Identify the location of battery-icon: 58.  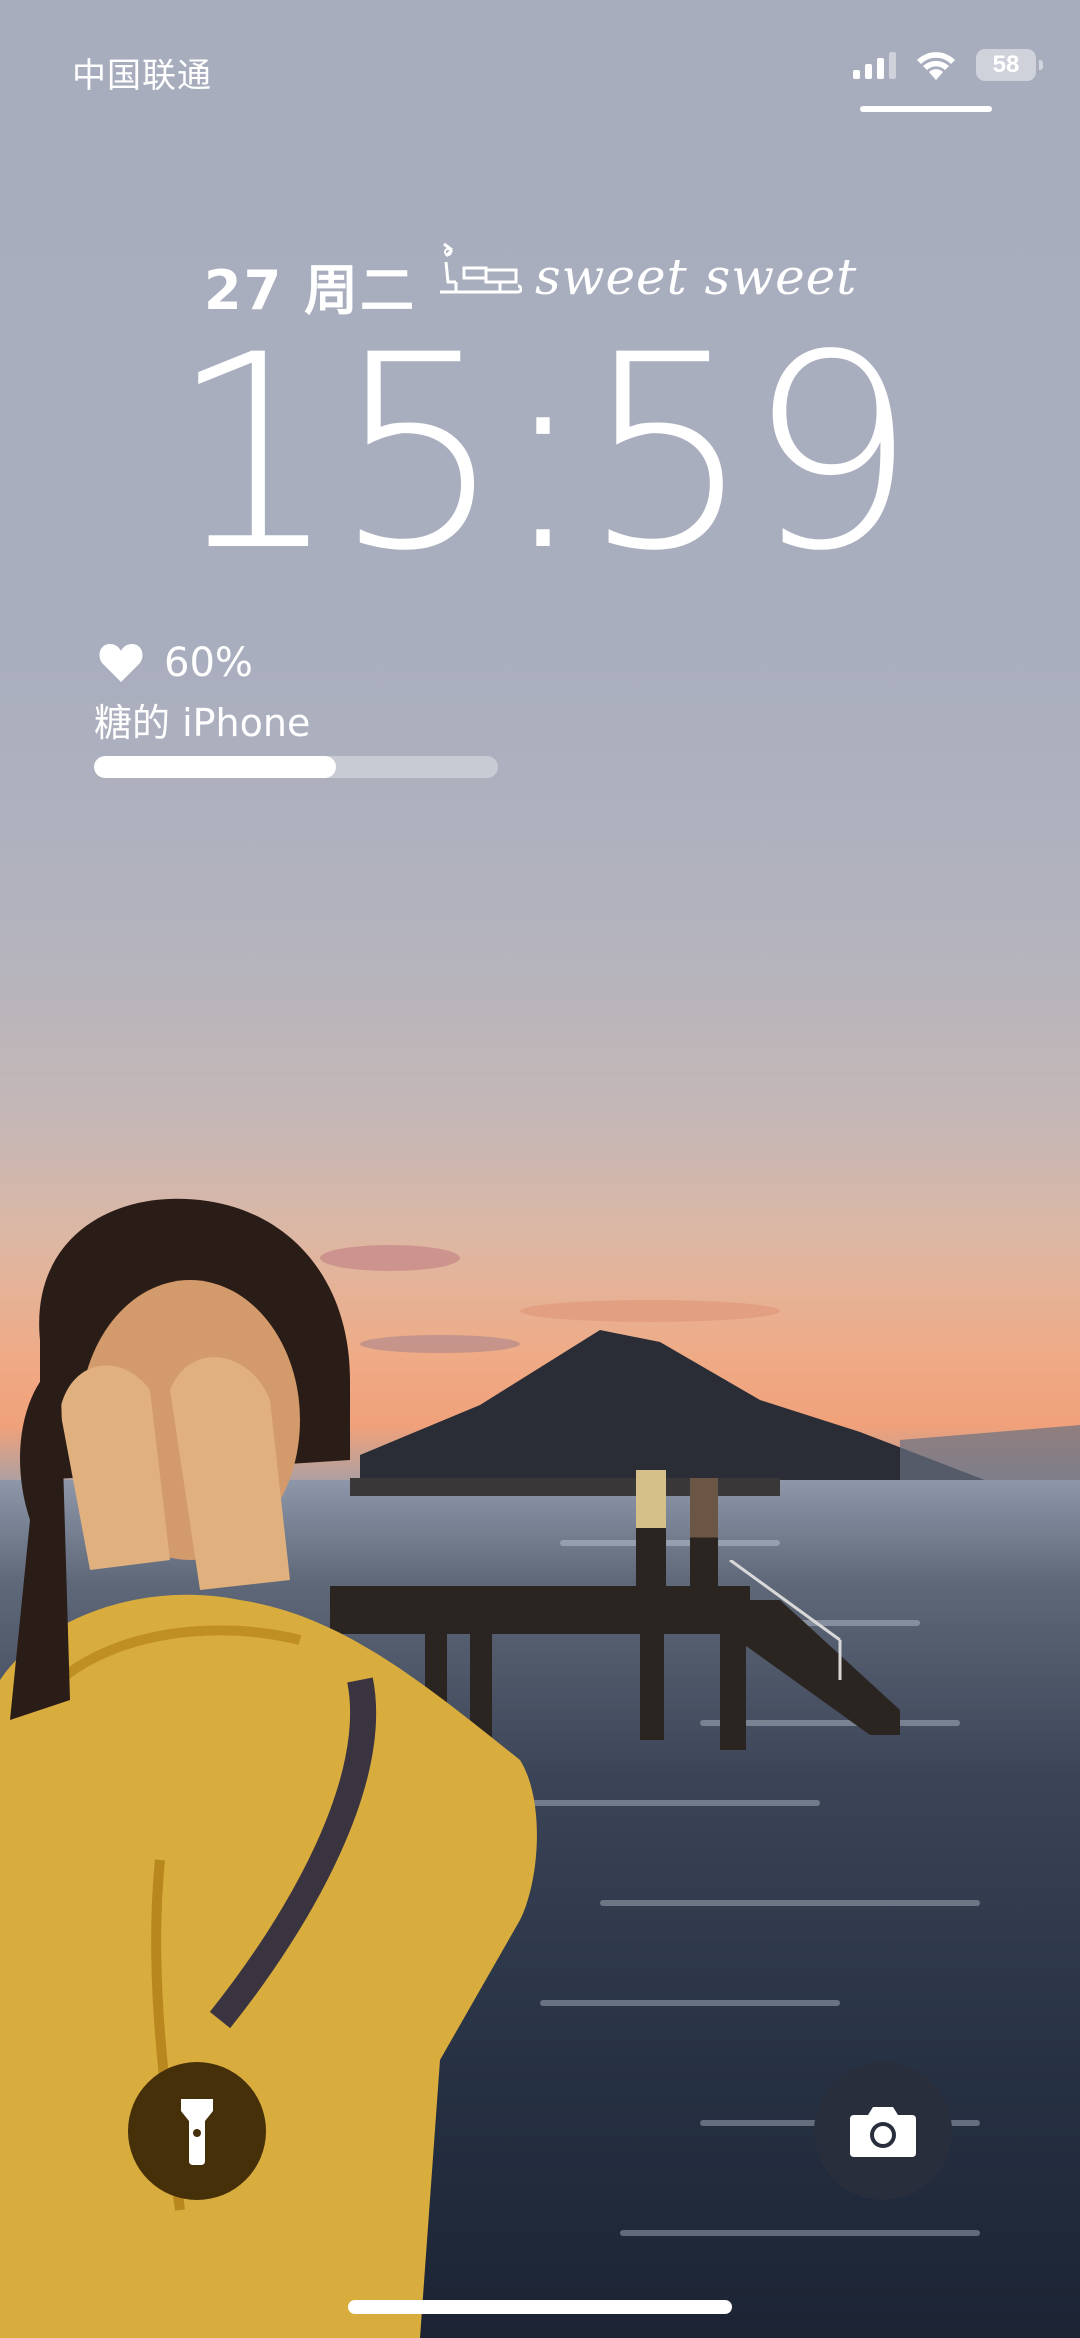
(1009, 65).